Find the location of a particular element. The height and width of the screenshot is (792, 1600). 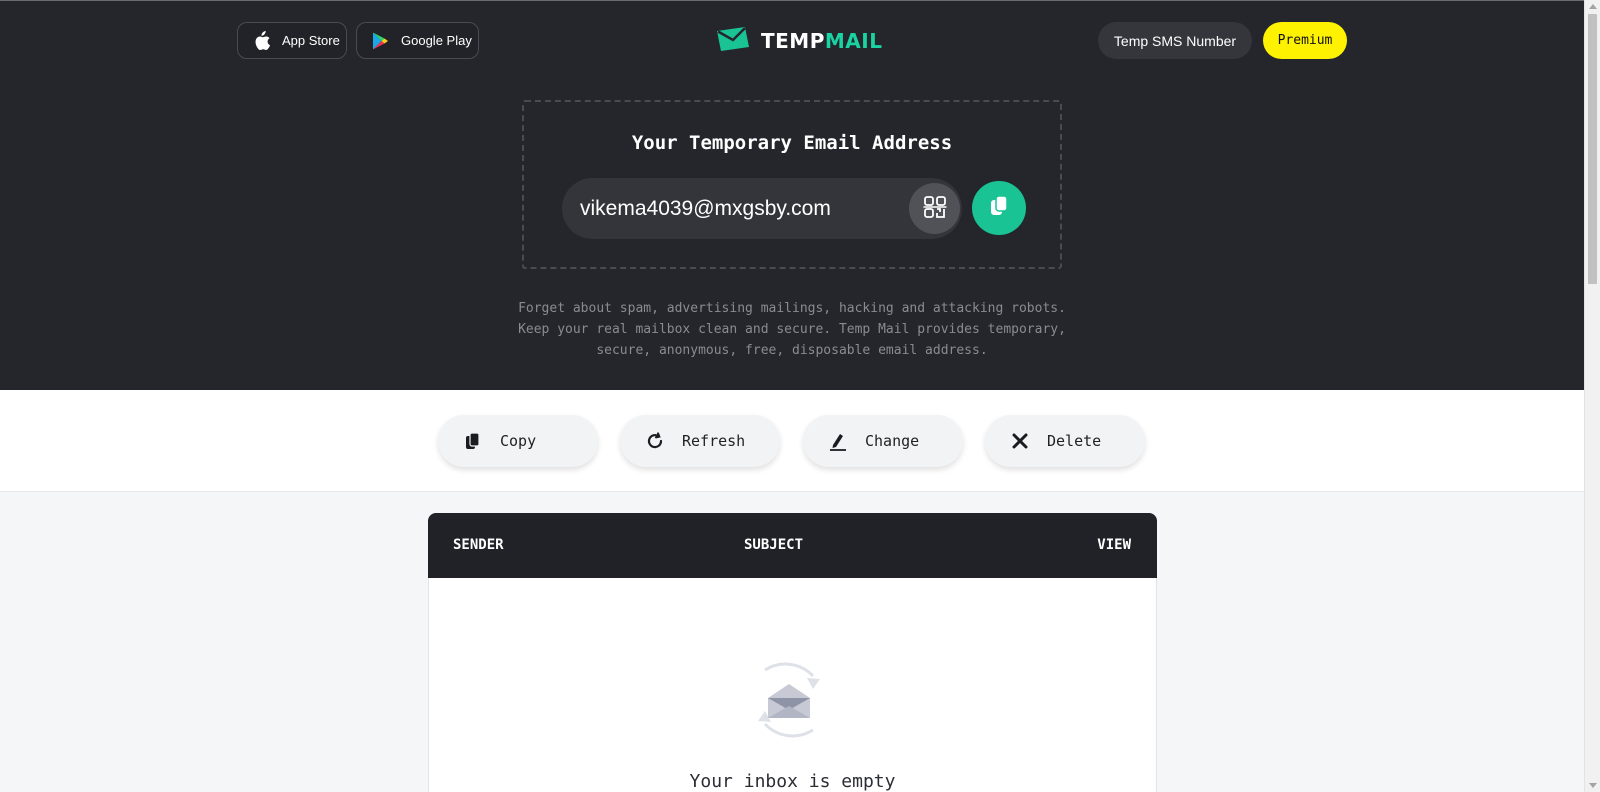

edit-icon is located at coordinates (838, 441).